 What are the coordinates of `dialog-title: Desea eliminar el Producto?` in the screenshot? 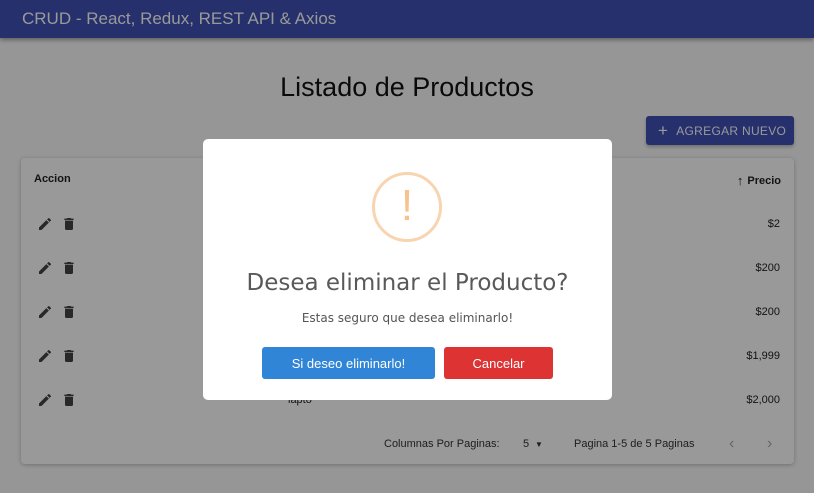 It's located at (407, 283).